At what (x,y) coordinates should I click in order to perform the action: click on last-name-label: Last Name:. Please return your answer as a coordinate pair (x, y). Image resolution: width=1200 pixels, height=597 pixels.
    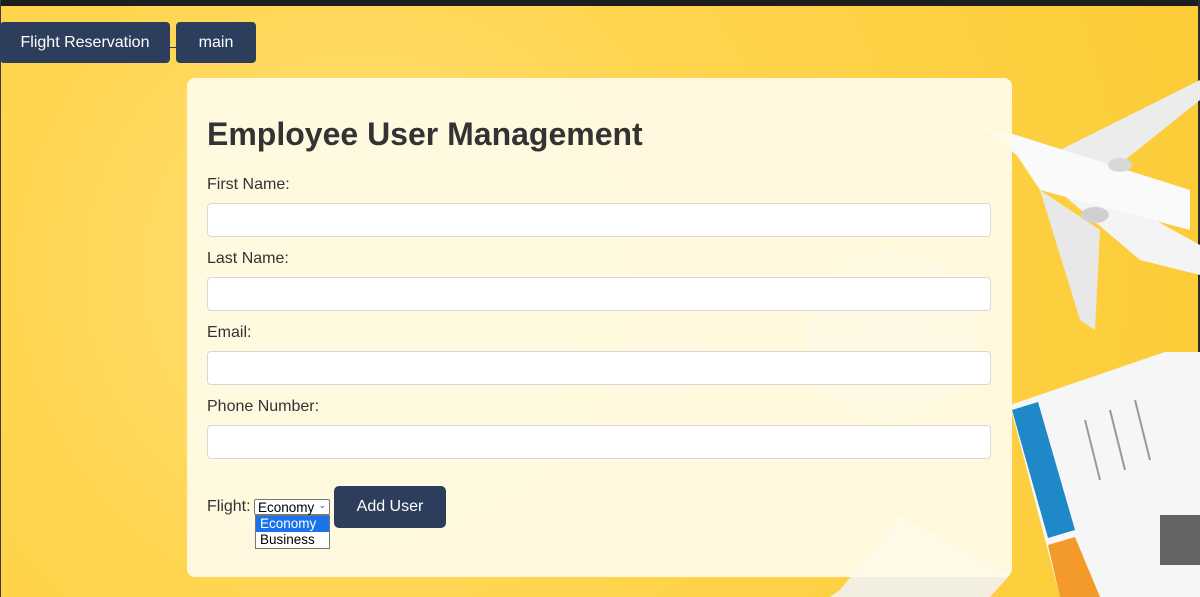
    Looking at the image, I should click on (248, 258).